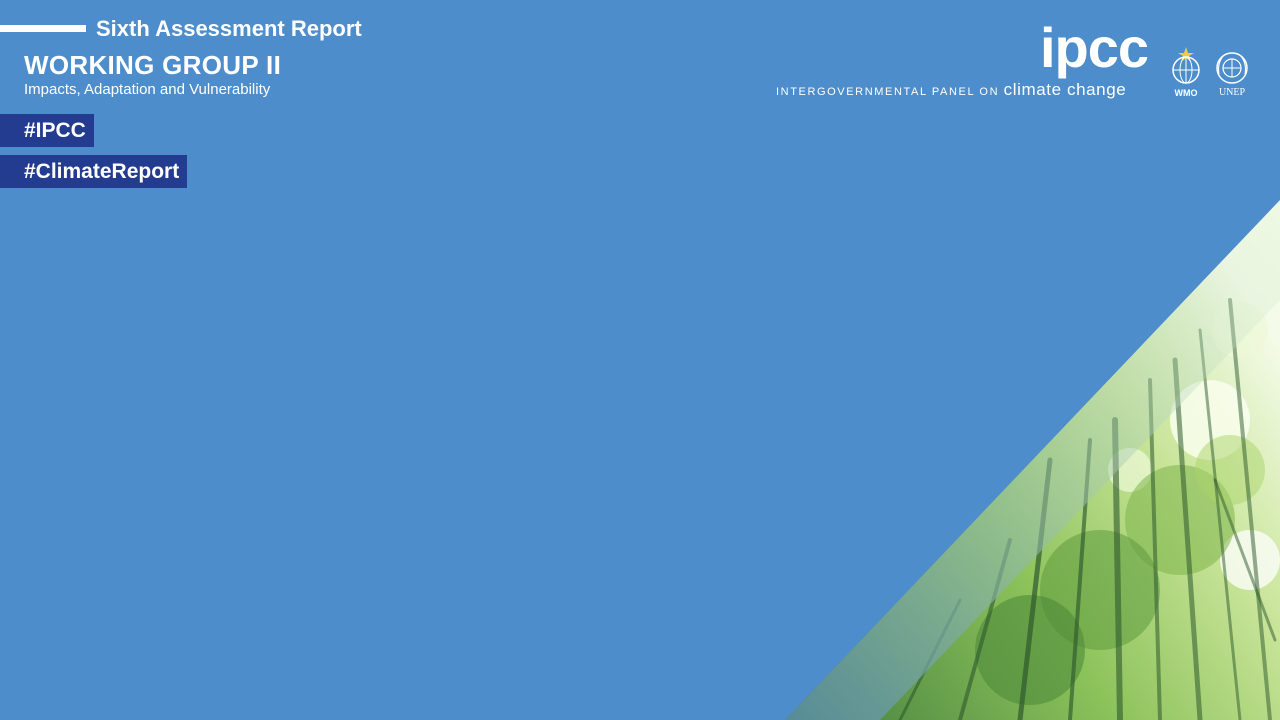  What do you see at coordinates (47, 130) in the screenshot?
I see `hashtag-ipcc: #IPCC` at bounding box center [47, 130].